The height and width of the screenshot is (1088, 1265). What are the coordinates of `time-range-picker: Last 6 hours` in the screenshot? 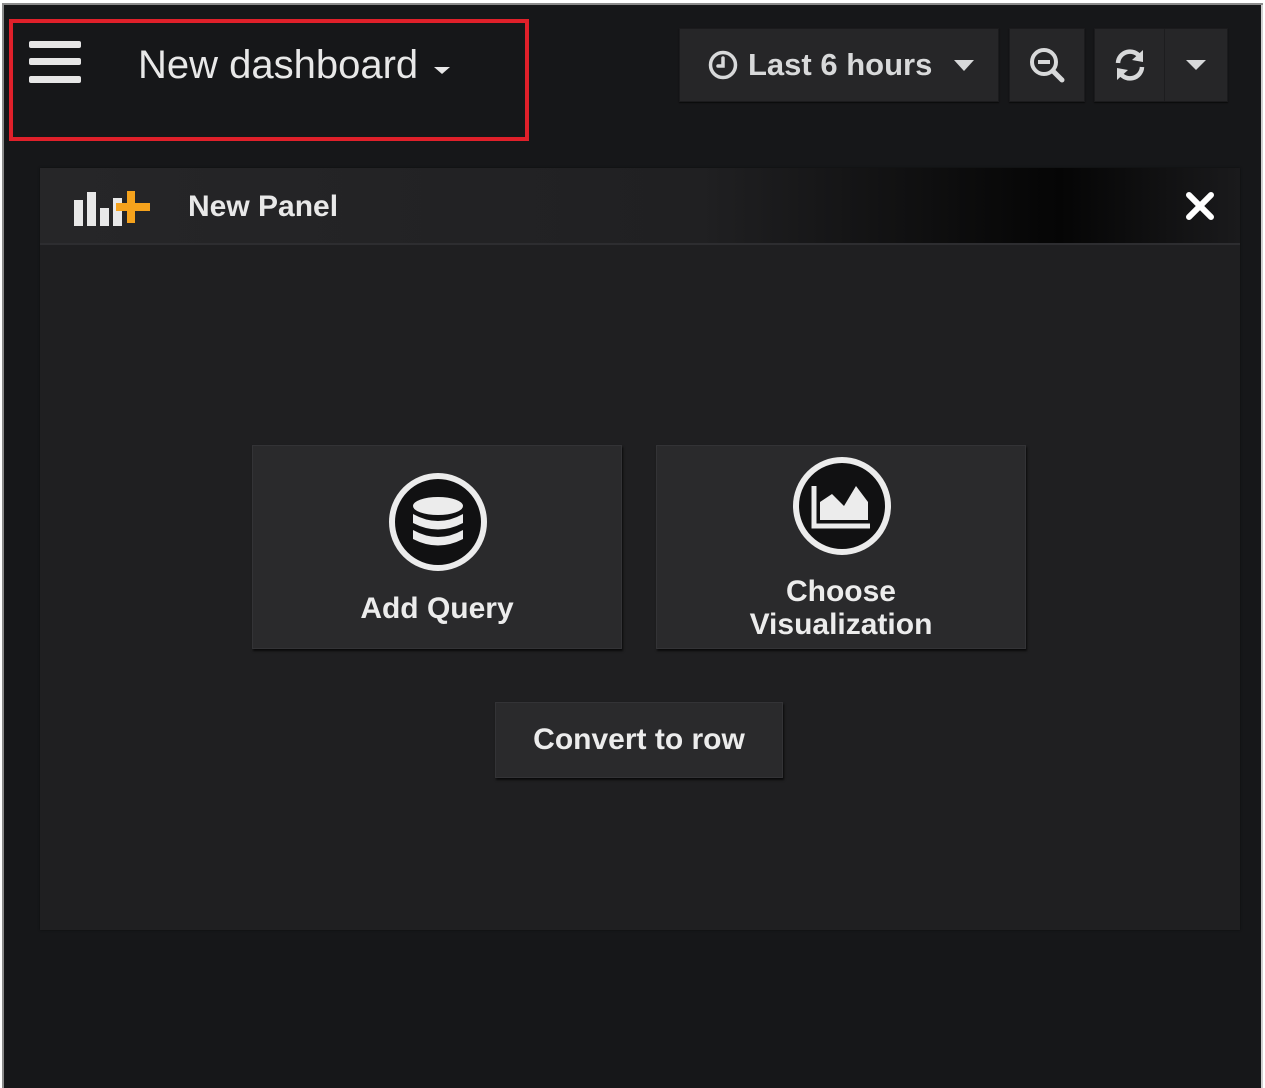 It's located at (839, 65).